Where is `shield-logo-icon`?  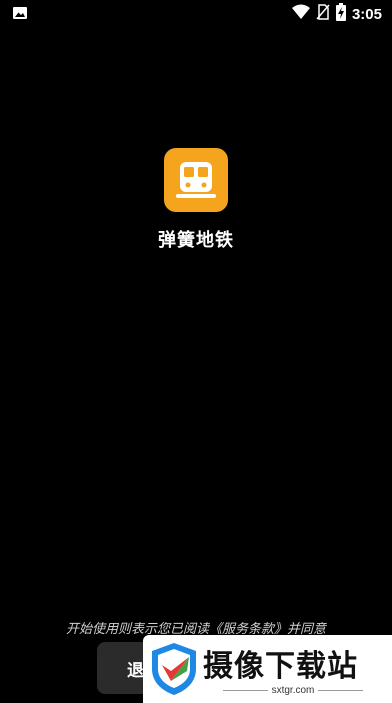
shield-logo-icon is located at coordinates (174, 669).